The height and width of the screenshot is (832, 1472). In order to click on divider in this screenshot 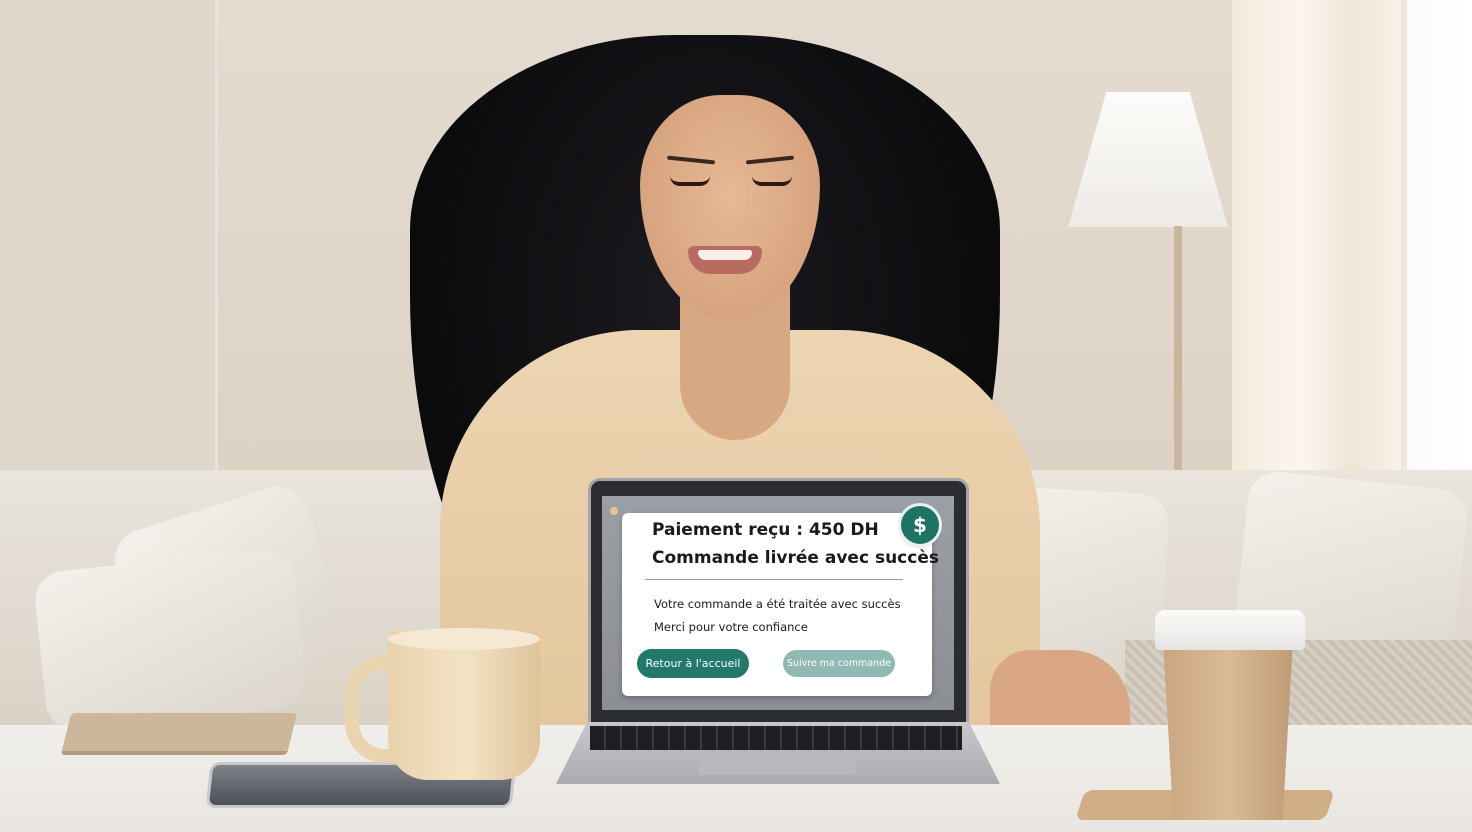, I will do `click(774, 579)`.